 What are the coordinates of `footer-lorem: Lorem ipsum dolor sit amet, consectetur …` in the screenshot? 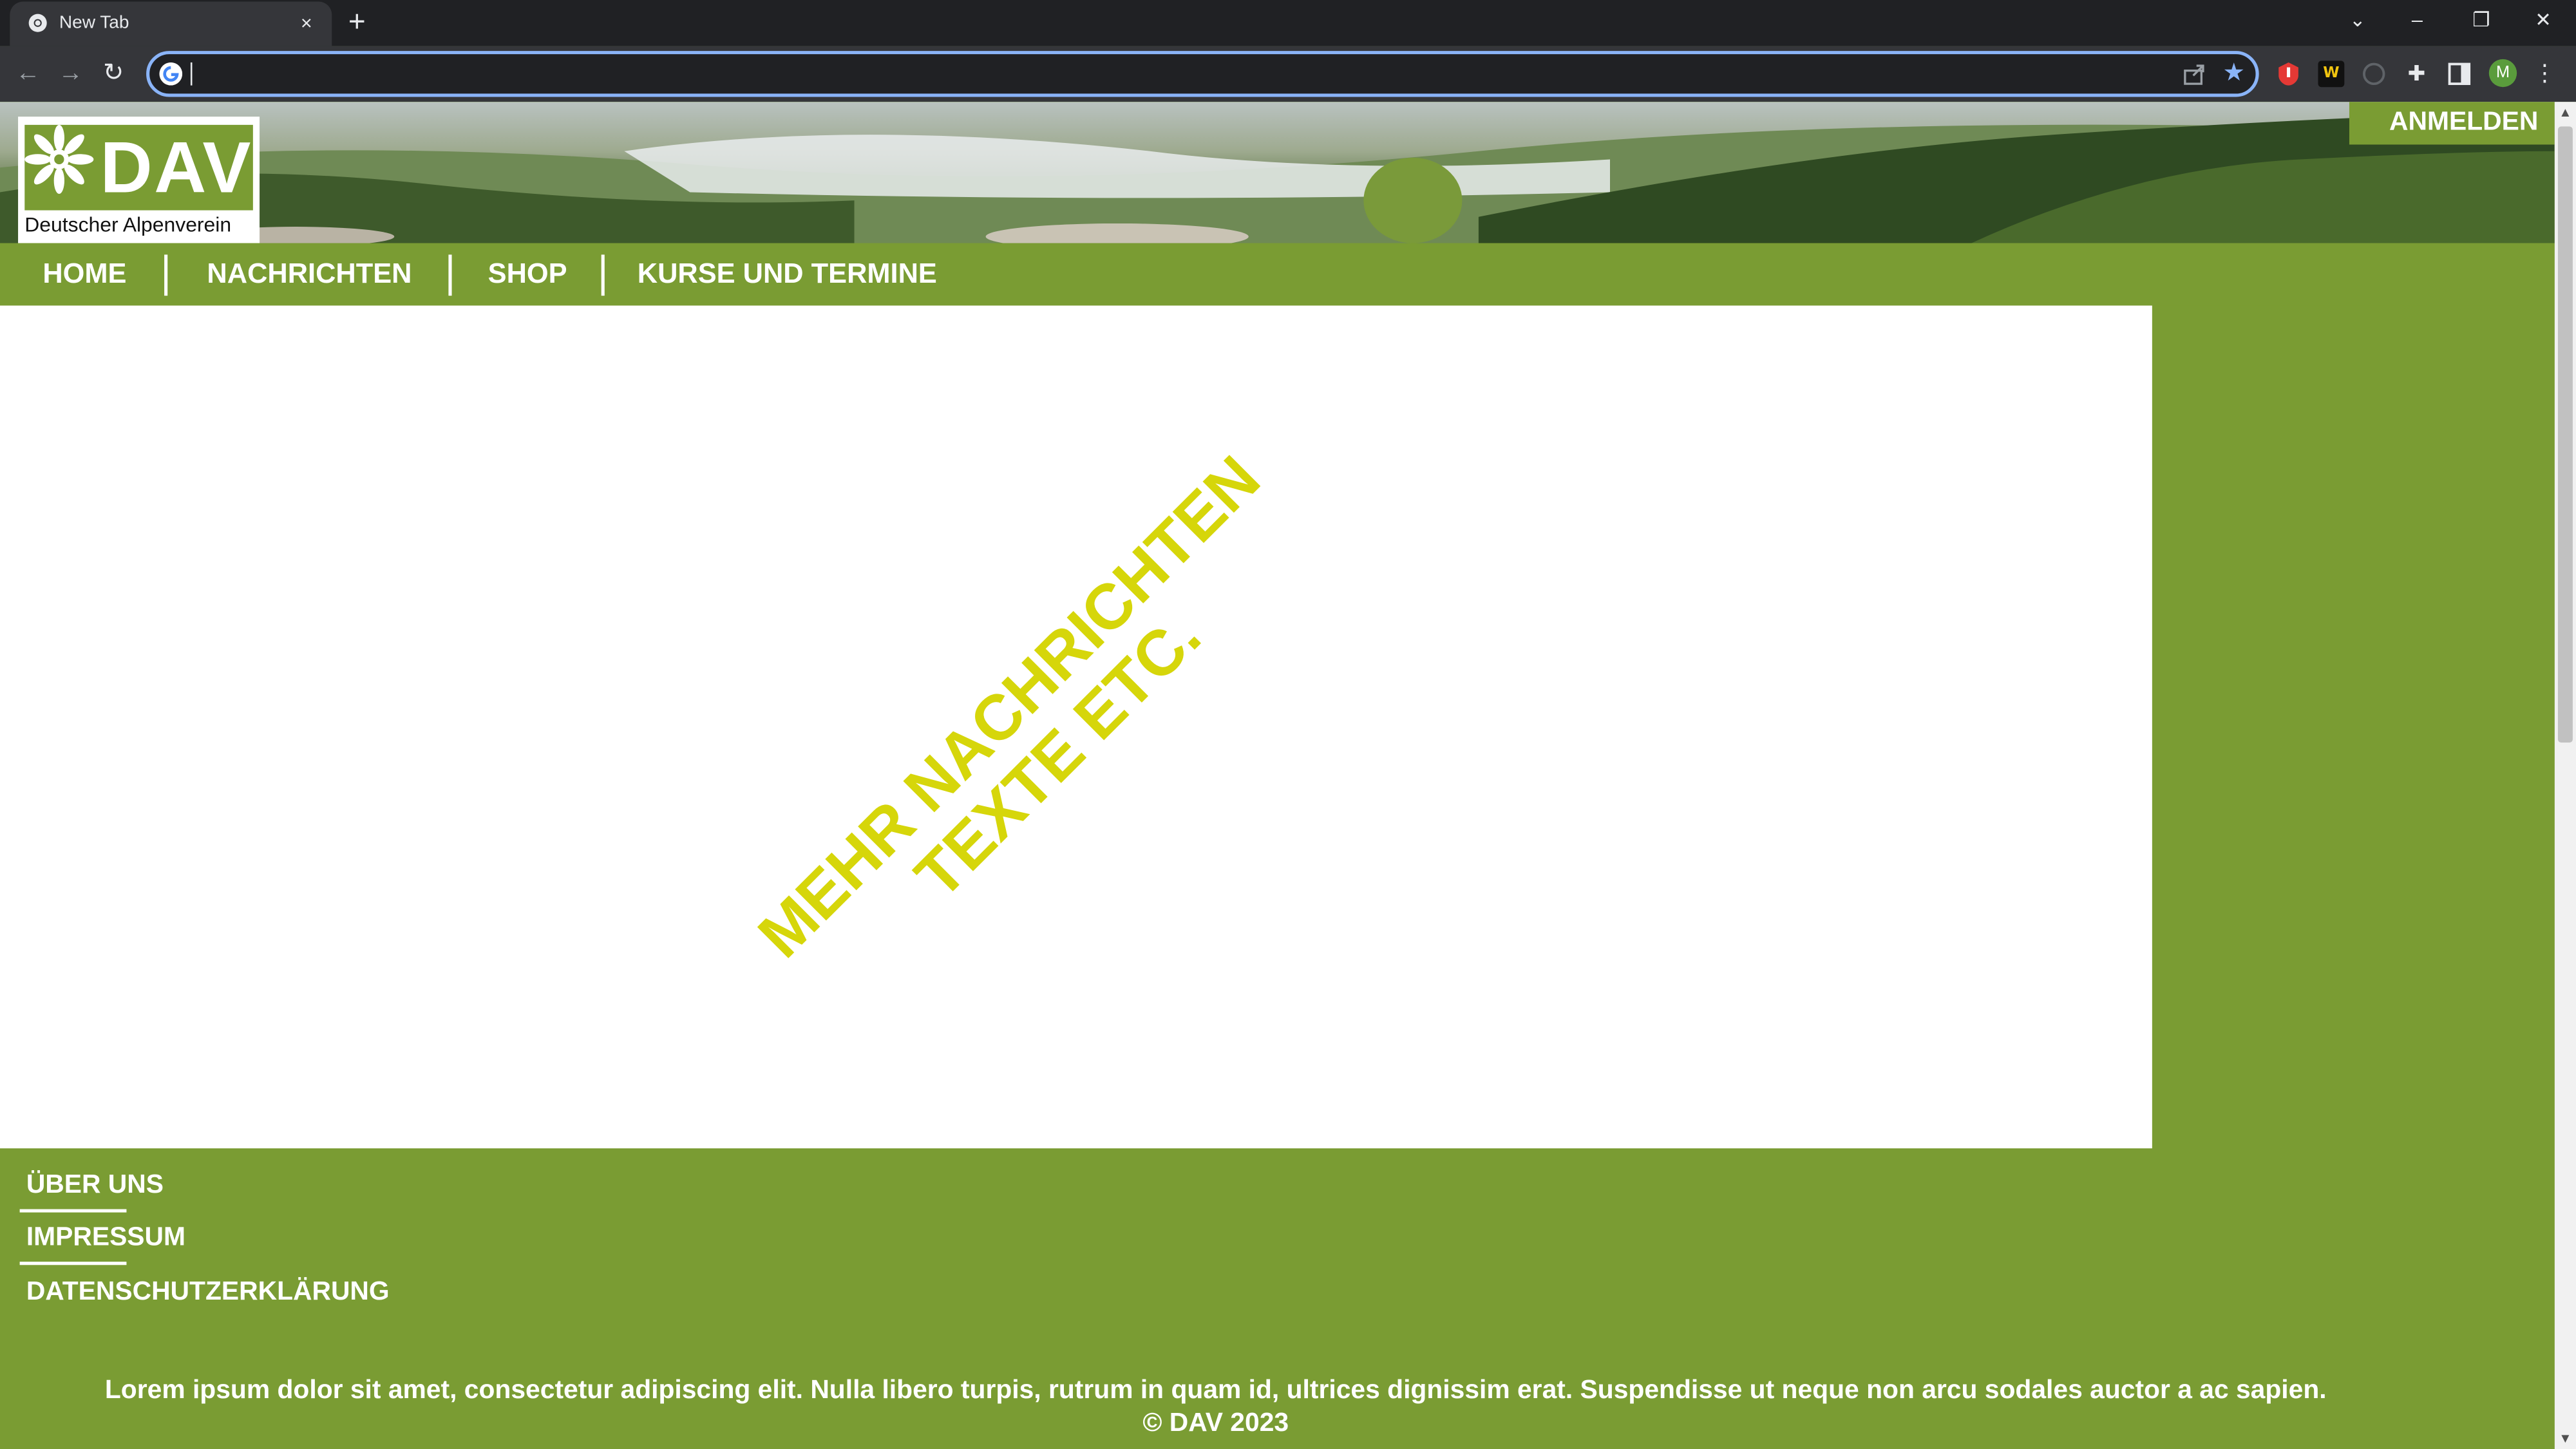 It's located at (1215, 1390).